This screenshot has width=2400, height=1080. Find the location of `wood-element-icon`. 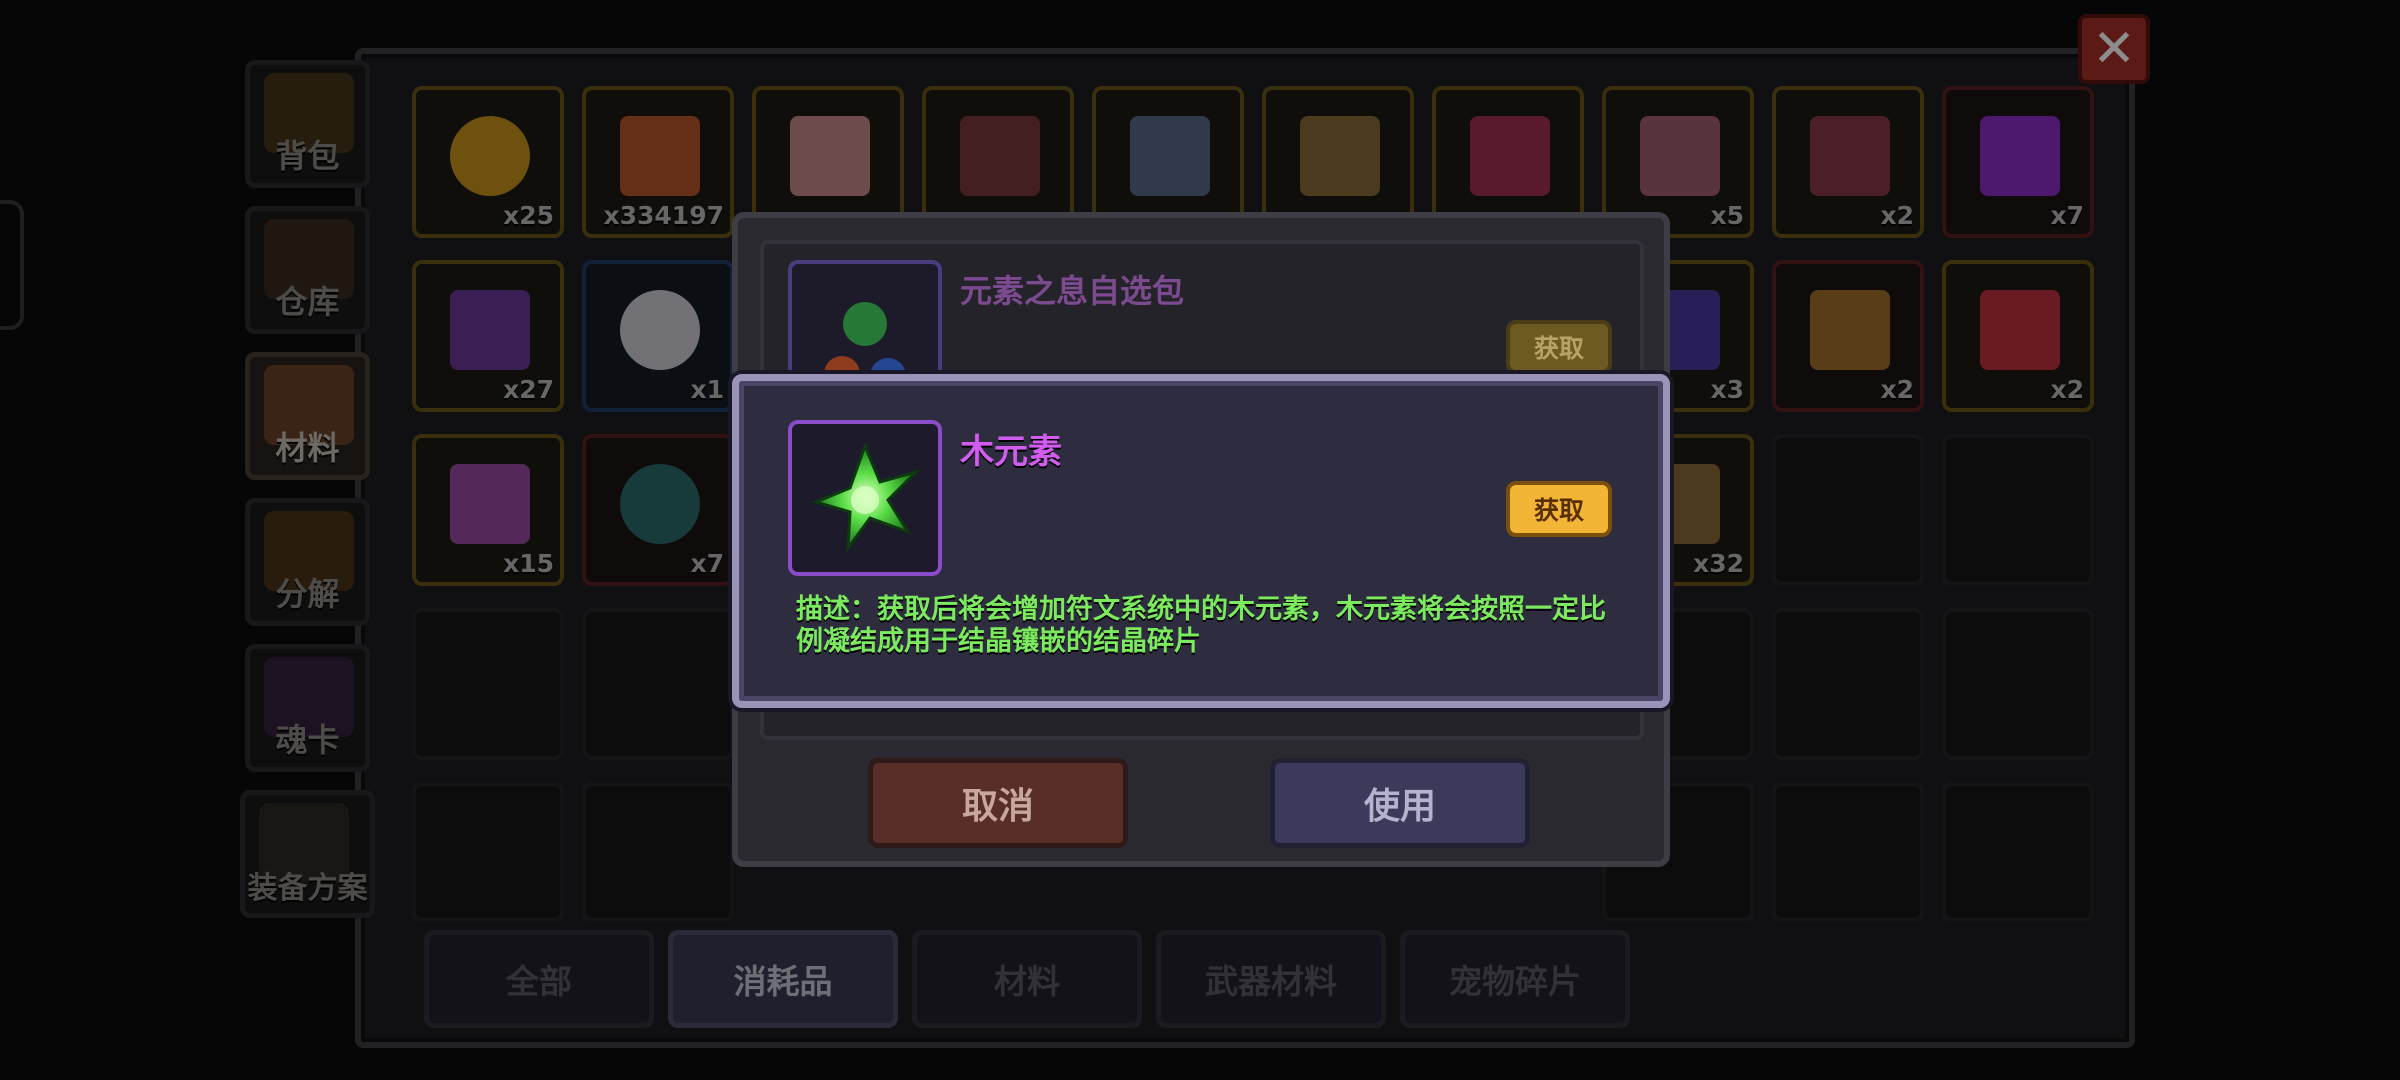

wood-element-icon is located at coordinates (866, 497).